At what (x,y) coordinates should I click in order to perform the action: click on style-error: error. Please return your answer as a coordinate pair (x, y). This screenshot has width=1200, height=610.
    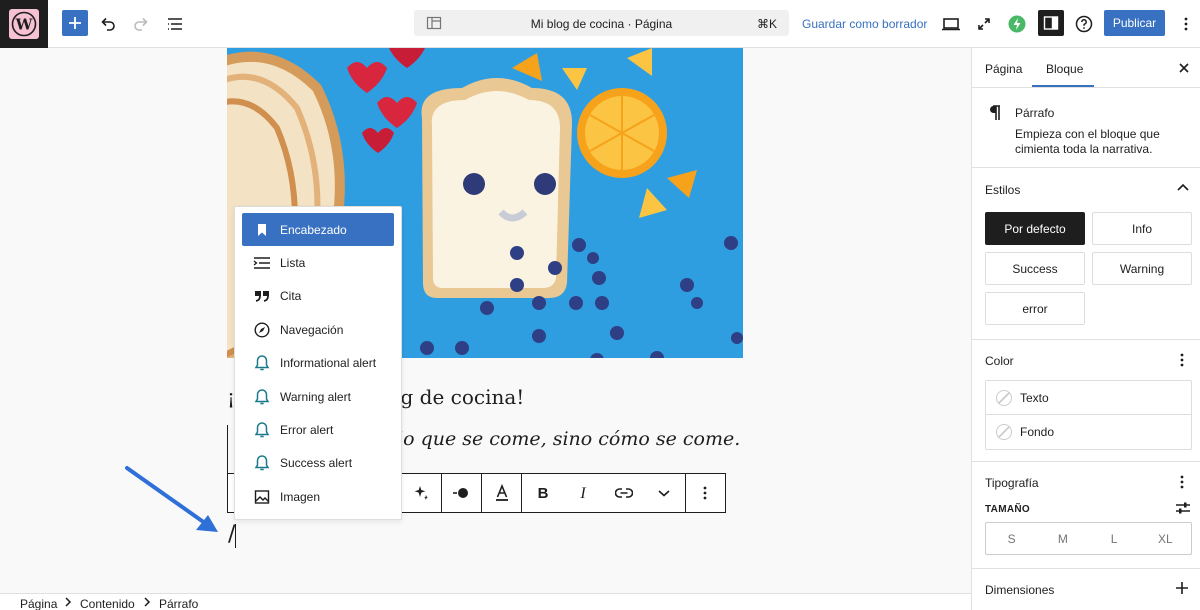
    Looking at the image, I should click on (1035, 308).